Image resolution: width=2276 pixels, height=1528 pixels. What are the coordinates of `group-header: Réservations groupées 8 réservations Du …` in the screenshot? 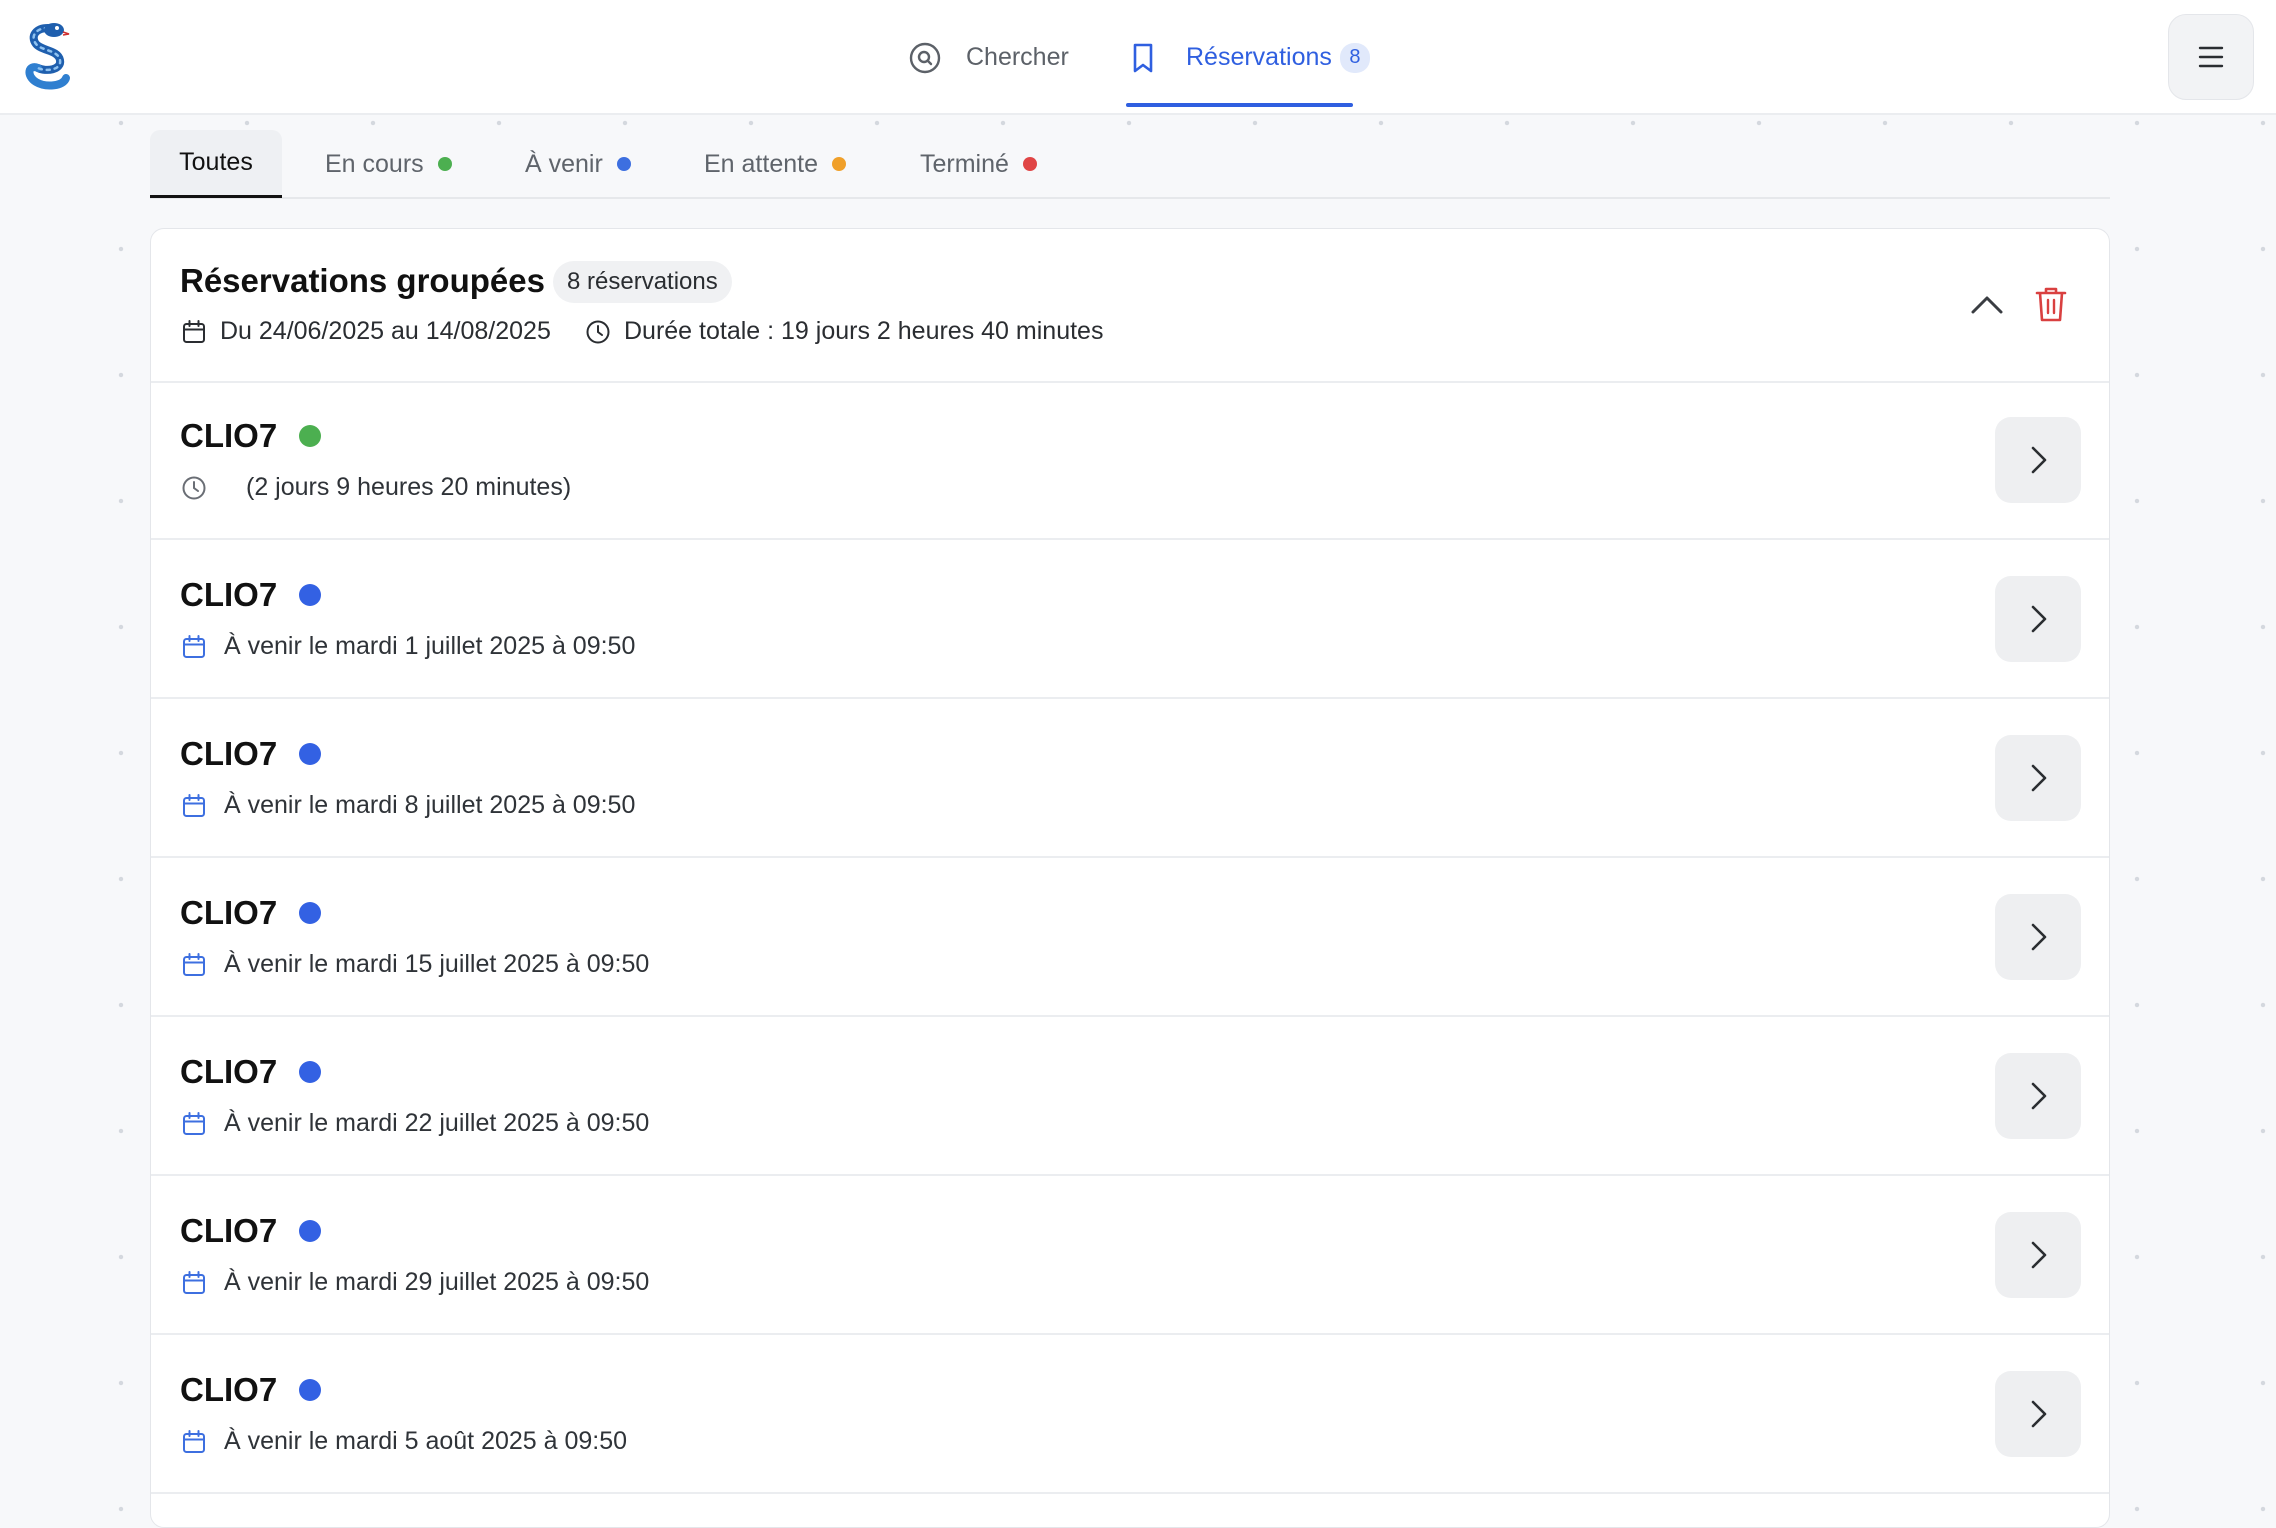 It's located at (1130, 306).